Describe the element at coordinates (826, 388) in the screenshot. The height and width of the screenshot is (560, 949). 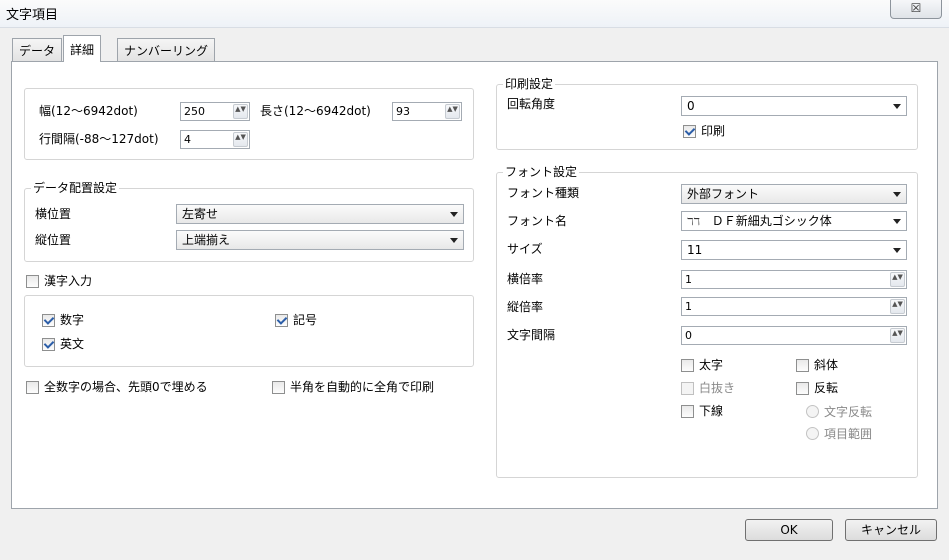
I see `invert-label: 反転` at that location.